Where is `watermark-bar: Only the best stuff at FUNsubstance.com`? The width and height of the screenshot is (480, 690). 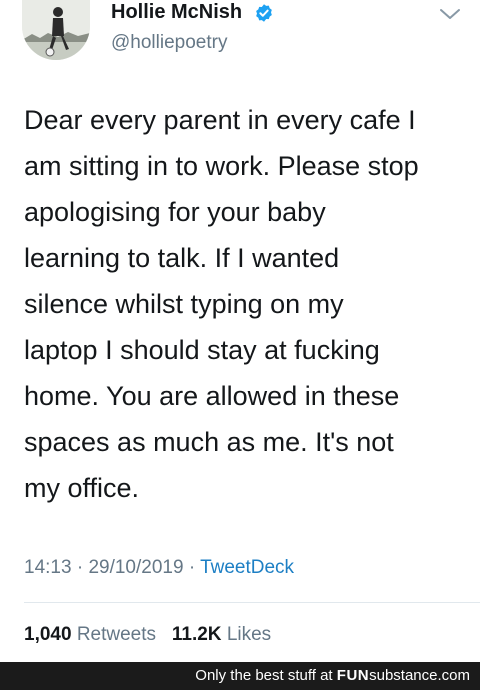 watermark-bar: Only the best stuff at FUNsubstance.com is located at coordinates (240, 676).